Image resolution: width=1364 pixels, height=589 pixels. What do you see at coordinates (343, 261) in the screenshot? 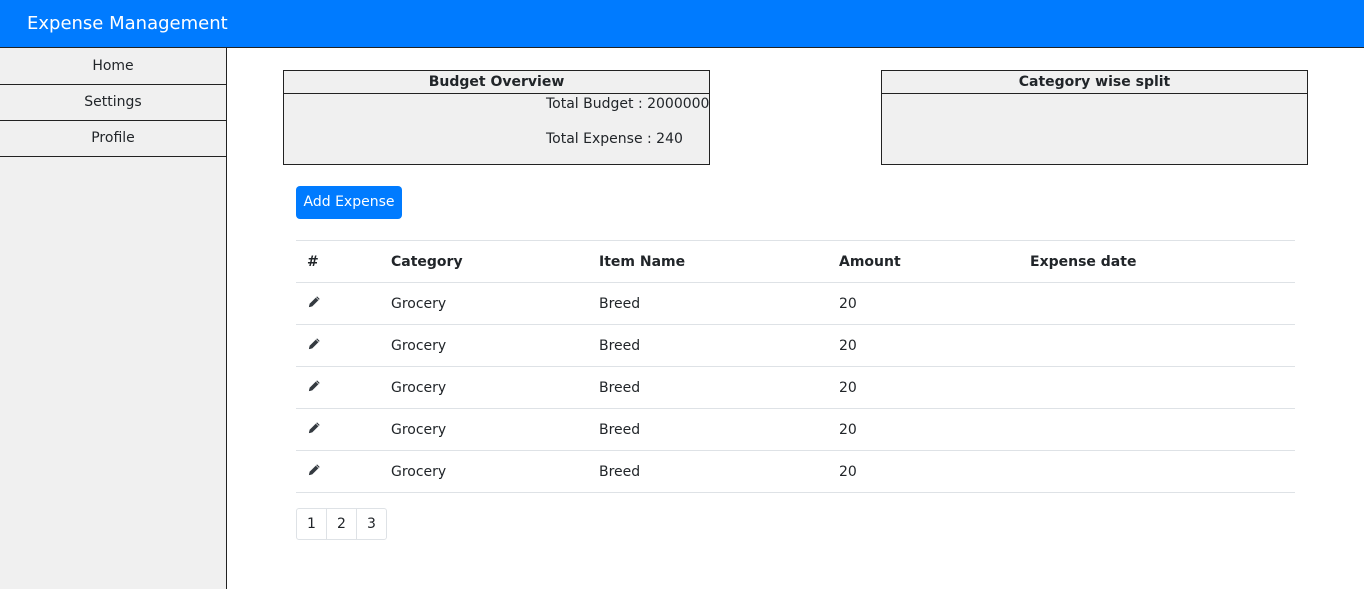
I see `column-header-index: #` at bounding box center [343, 261].